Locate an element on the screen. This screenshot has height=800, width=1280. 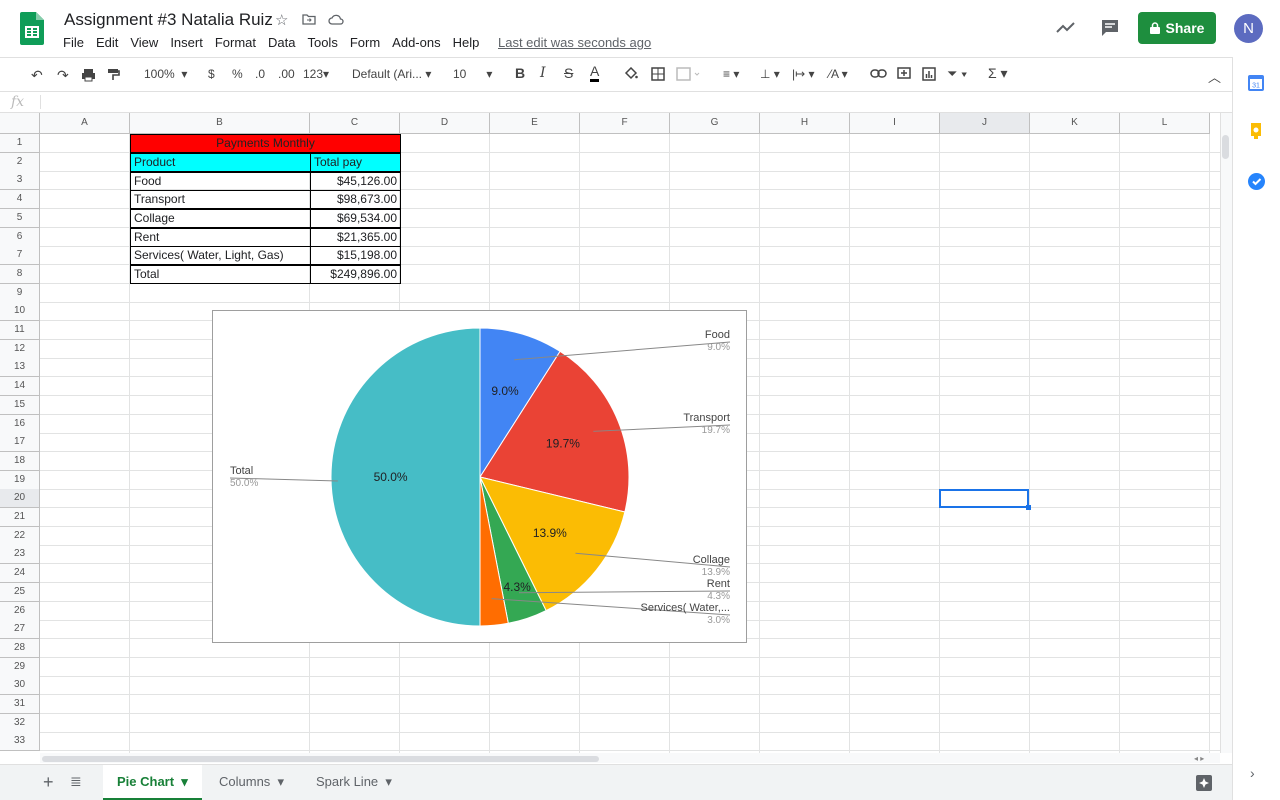
row-header-18: 18 is located at coordinates (20, 461).